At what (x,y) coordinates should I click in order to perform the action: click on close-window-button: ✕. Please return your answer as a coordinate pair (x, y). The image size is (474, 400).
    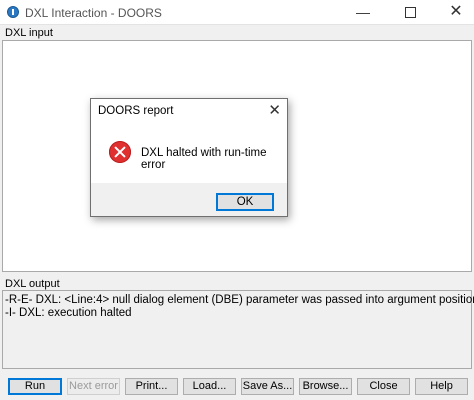
    Looking at the image, I should click on (456, 12).